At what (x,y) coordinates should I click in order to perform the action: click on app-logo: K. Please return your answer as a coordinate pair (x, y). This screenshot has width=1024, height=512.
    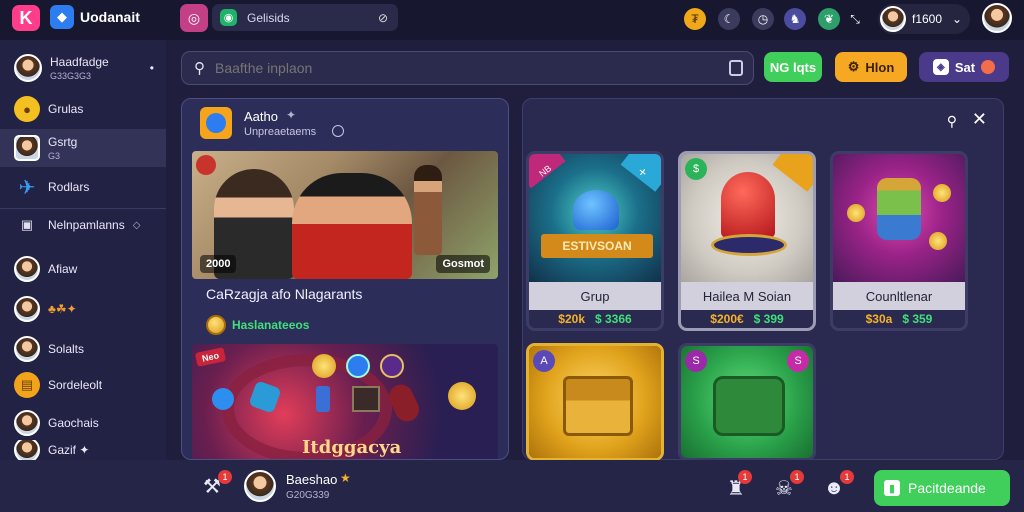
    Looking at the image, I should click on (26, 18).